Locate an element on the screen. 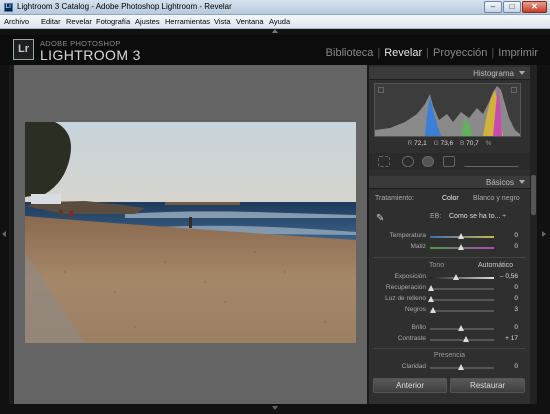 The width and height of the screenshot is (550, 414). histogram-title: Histograma is located at coordinates (493, 73).